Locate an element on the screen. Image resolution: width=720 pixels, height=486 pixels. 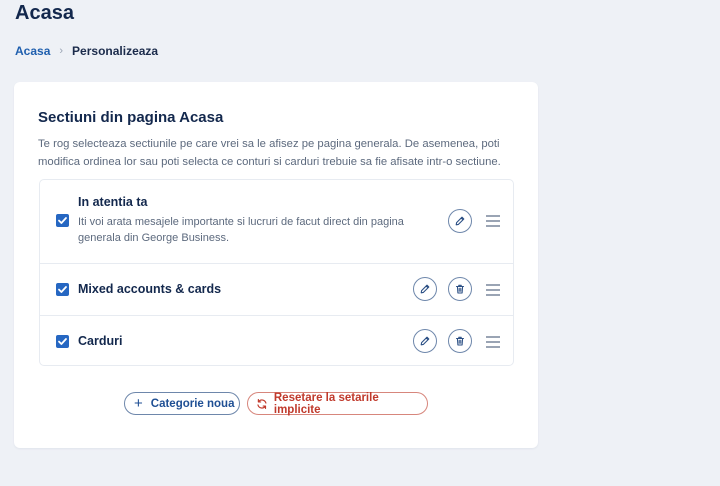
refresh-icon is located at coordinates (262, 403).